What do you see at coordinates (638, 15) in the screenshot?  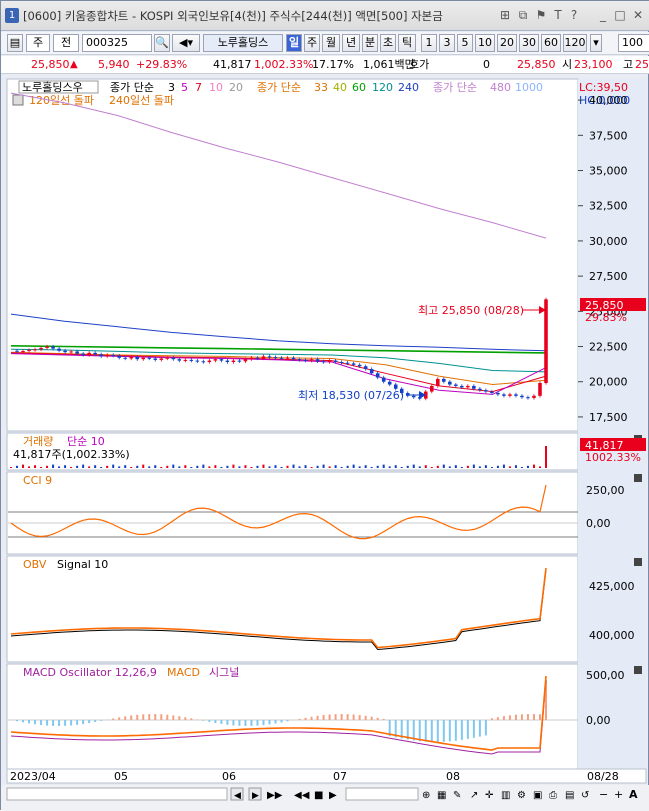 I see `close-icon: ✕` at bounding box center [638, 15].